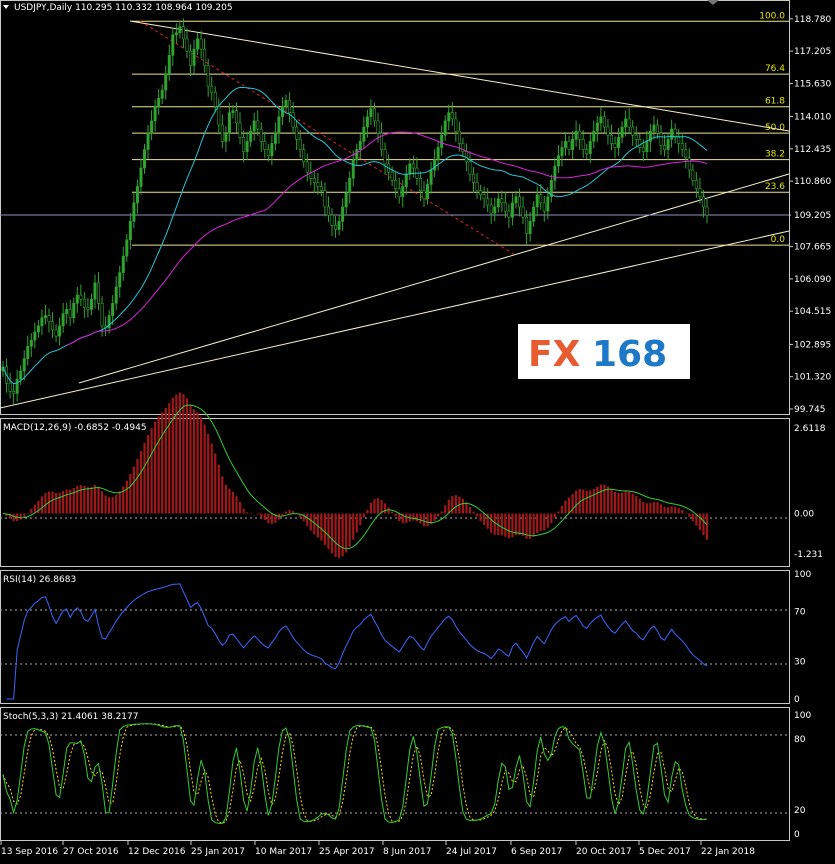  What do you see at coordinates (810, 429) in the screenshot?
I see `macd-tick-label: 2.6118` at bounding box center [810, 429].